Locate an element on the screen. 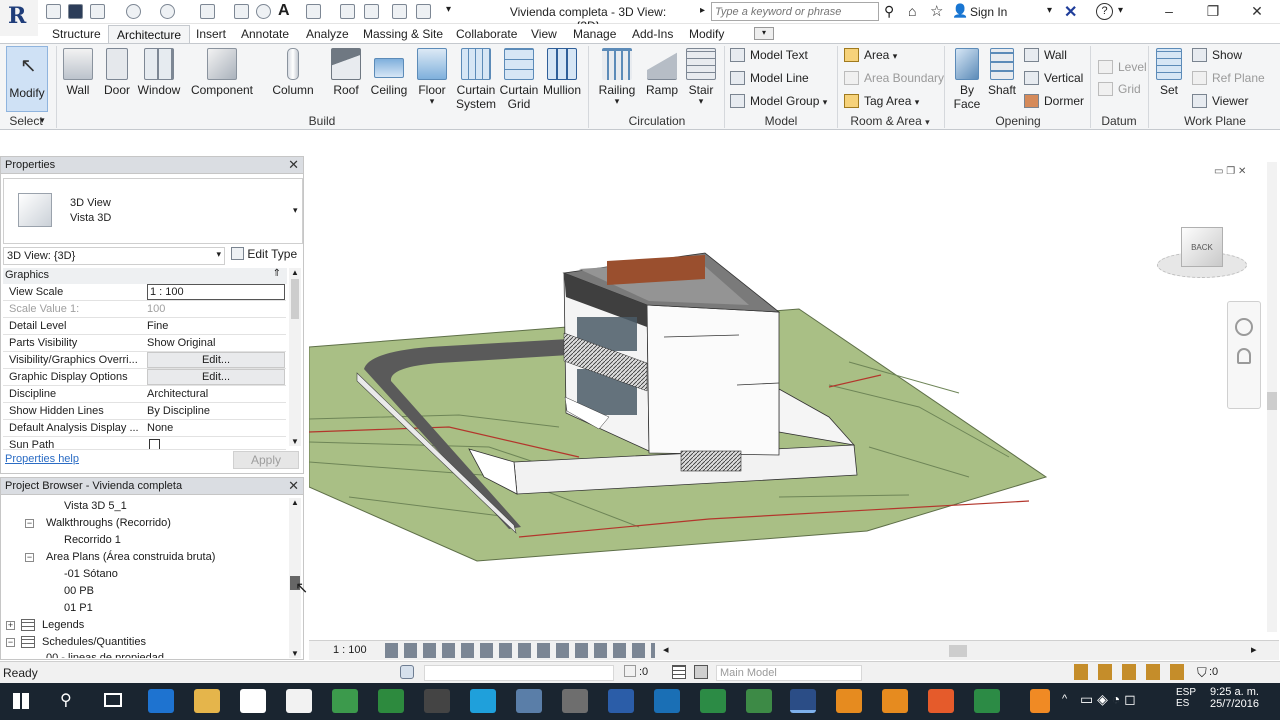  search-input is located at coordinates (795, 11).